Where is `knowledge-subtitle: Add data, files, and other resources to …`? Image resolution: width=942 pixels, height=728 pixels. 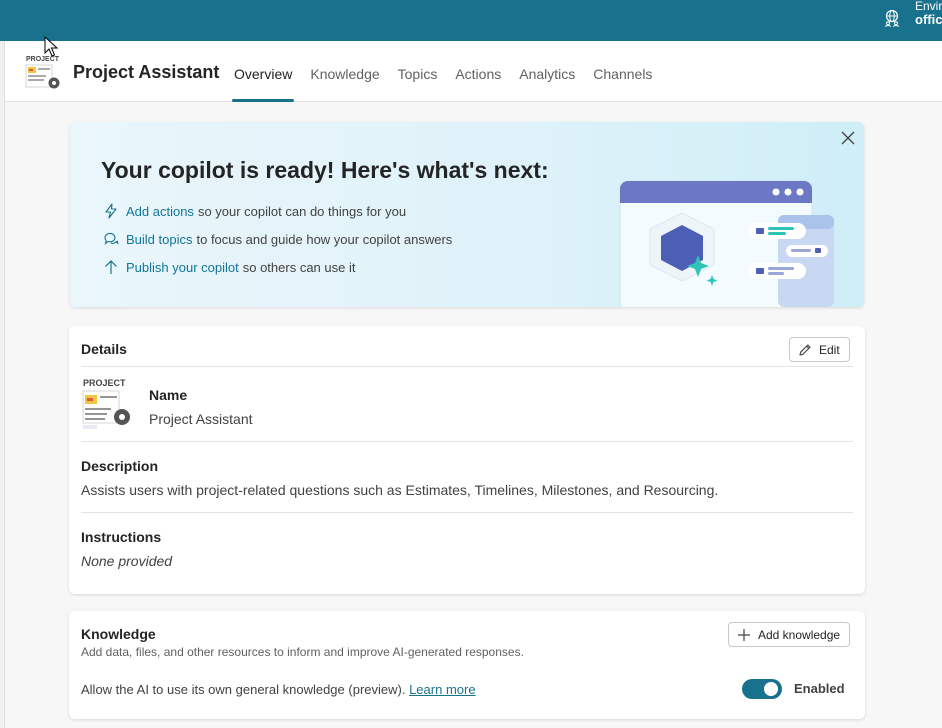 knowledge-subtitle: Add data, files, and other resources to … is located at coordinates (302, 652).